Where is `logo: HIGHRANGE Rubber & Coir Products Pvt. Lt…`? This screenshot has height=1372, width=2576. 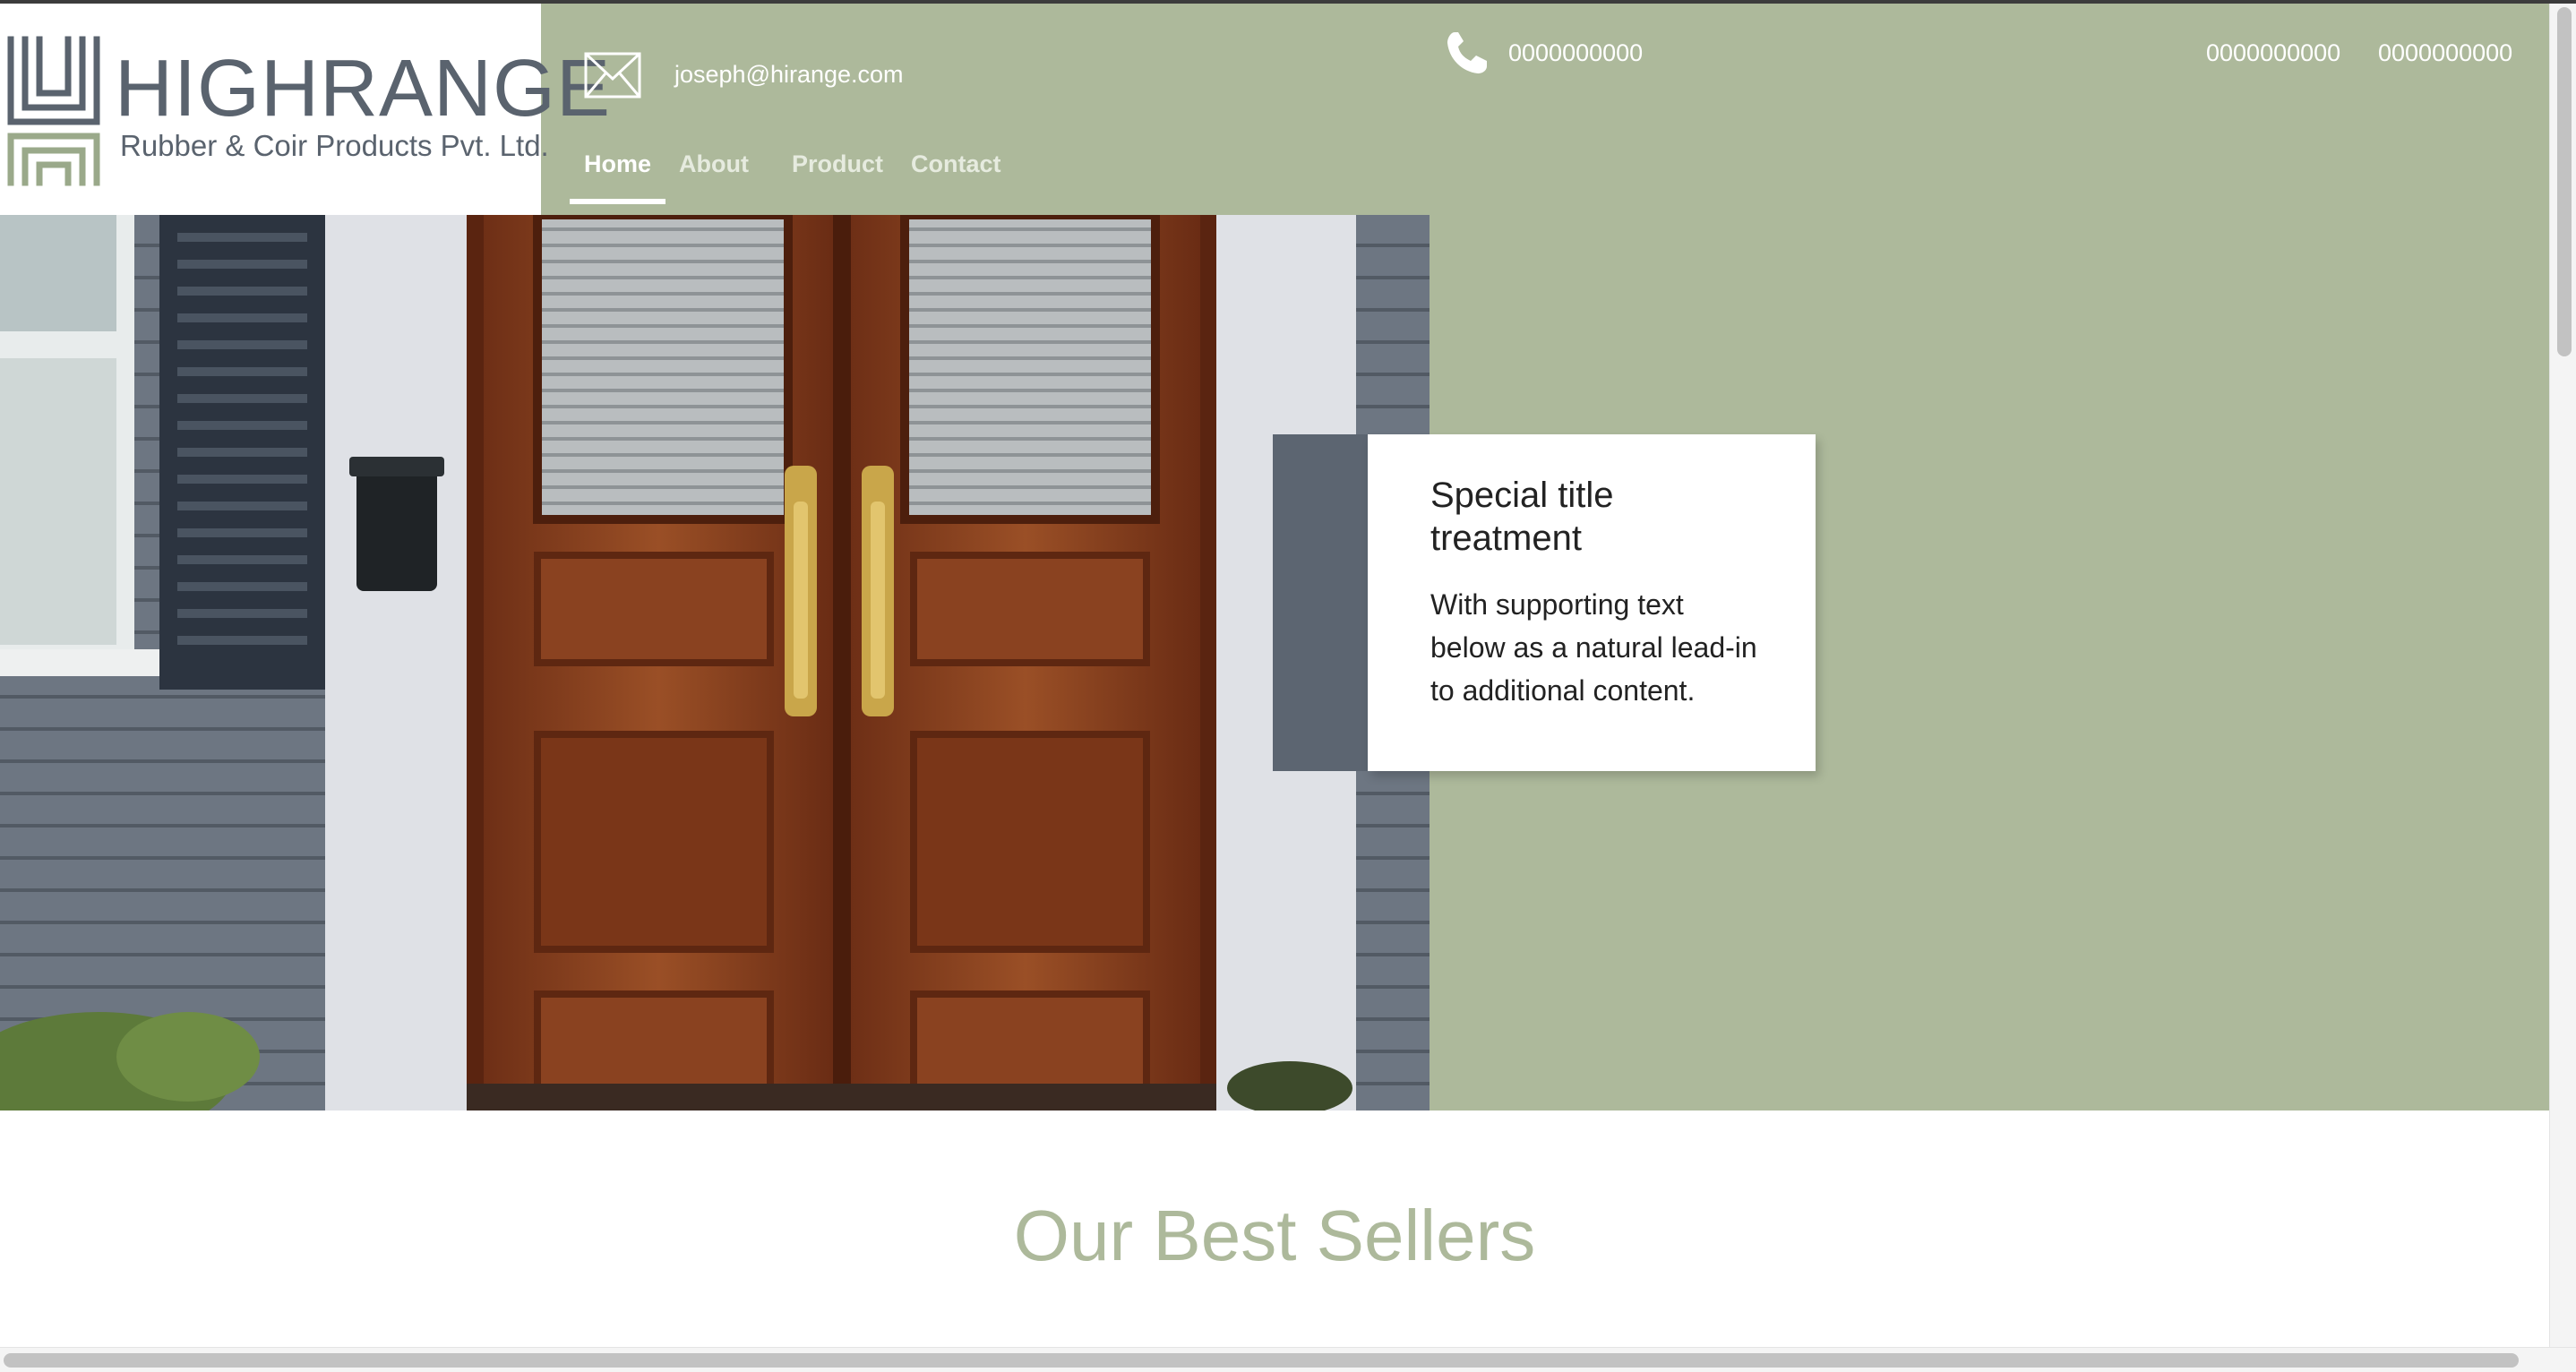
logo: HIGHRANGE Rubber & Coir Products Pvt. Lt… is located at coordinates (305, 109).